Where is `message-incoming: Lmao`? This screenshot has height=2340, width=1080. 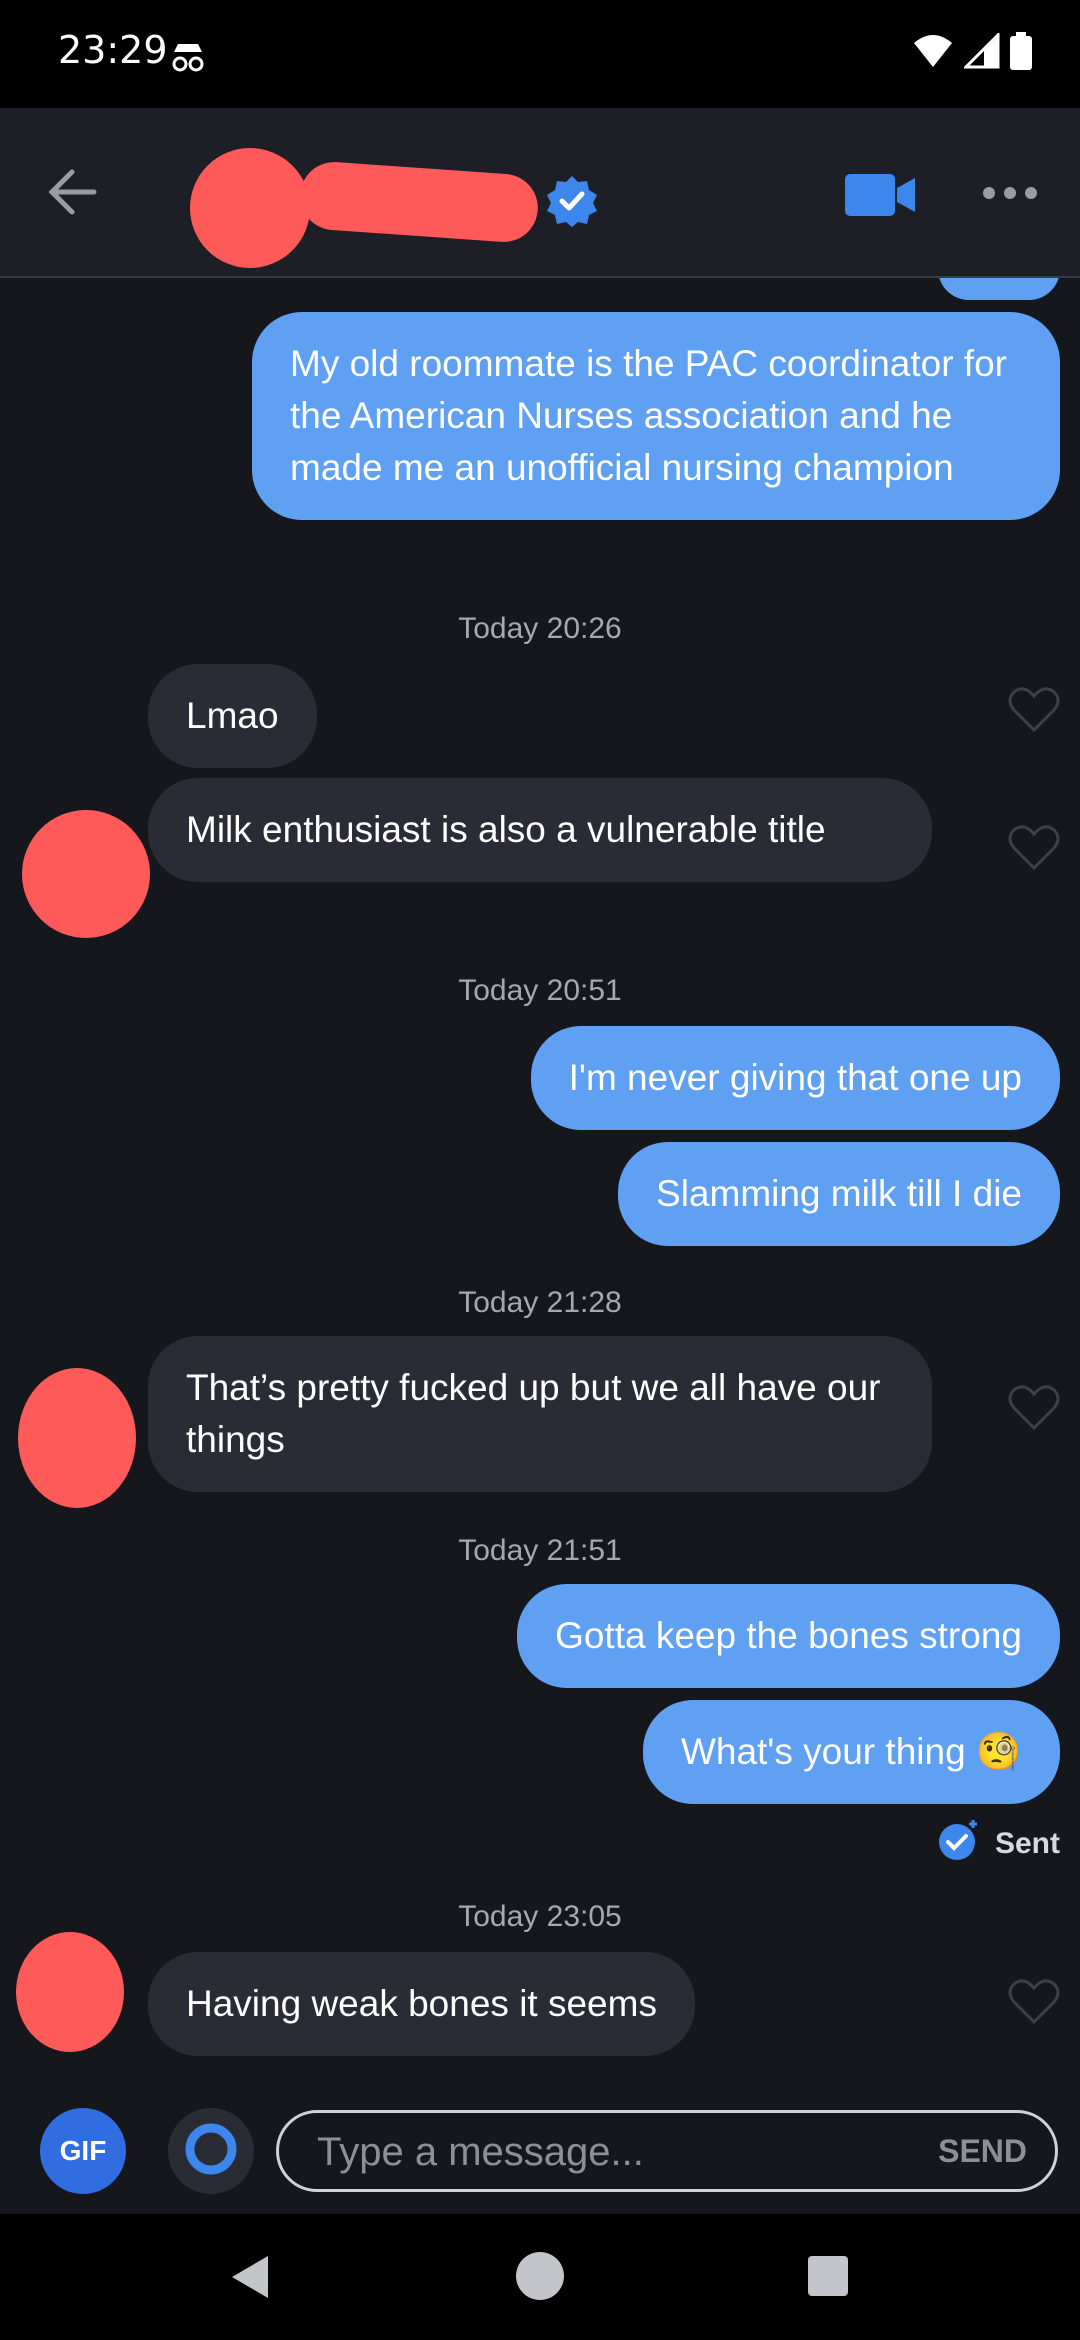 message-incoming: Lmao is located at coordinates (232, 716).